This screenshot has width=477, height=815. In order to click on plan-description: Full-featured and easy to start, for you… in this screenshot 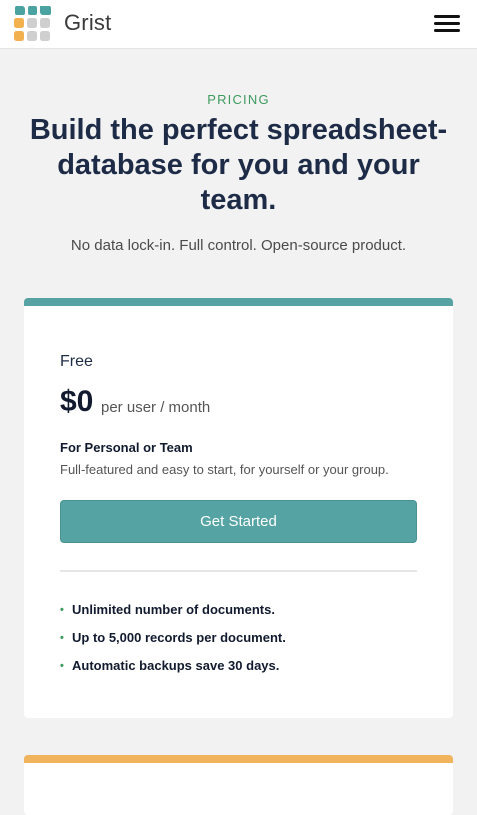, I will do `click(224, 469)`.